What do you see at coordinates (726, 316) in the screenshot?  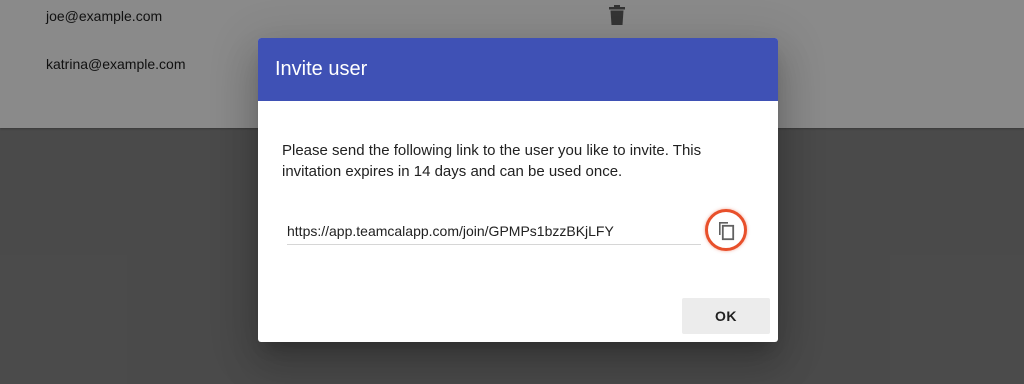 I see `ok-button: OK` at bounding box center [726, 316].